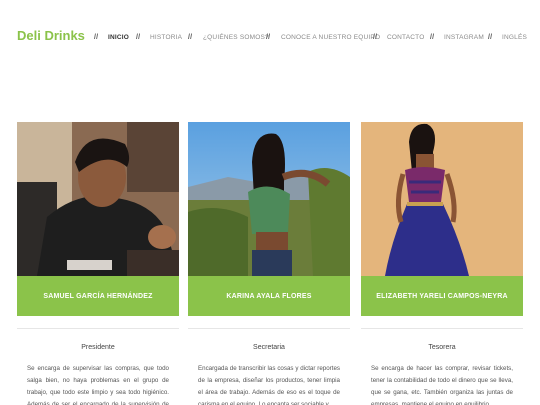 This screenshot has width=540, height=405. I want to click on team-photo-elizabeth, so click(442, 199).